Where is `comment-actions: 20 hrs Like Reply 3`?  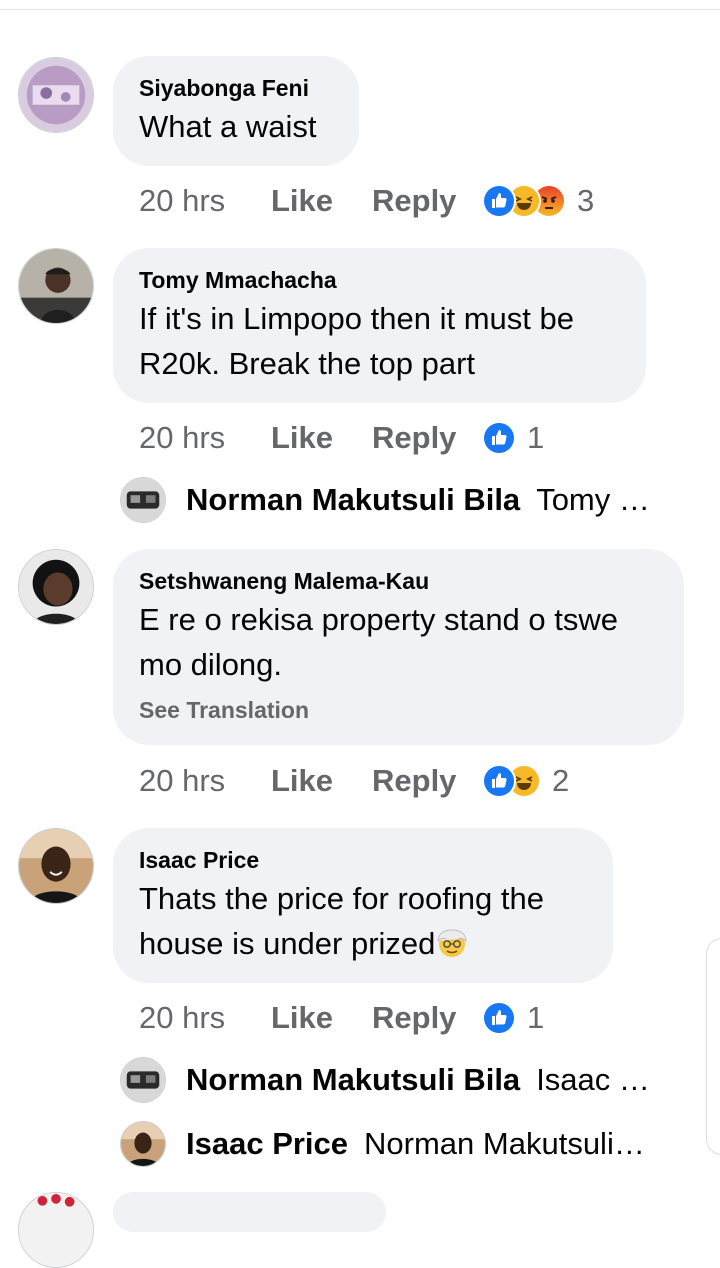
comment-actions: 20 hrs Like Reply 3 is located at coordinates (366, 201).